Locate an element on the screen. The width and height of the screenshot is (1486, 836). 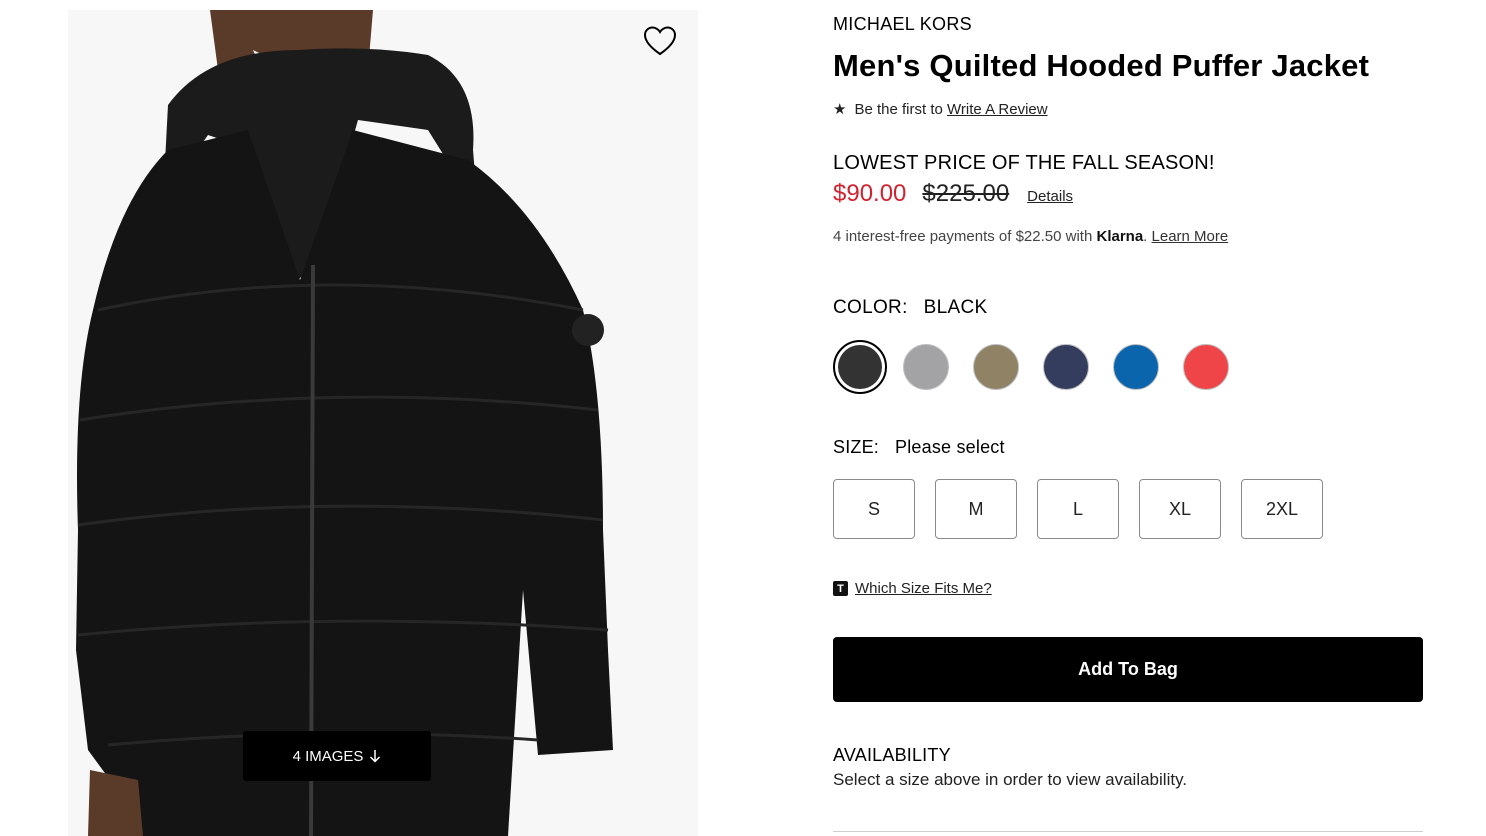
review-row: ★ Be the first to Write A Review is located at coordinates (940, 109).